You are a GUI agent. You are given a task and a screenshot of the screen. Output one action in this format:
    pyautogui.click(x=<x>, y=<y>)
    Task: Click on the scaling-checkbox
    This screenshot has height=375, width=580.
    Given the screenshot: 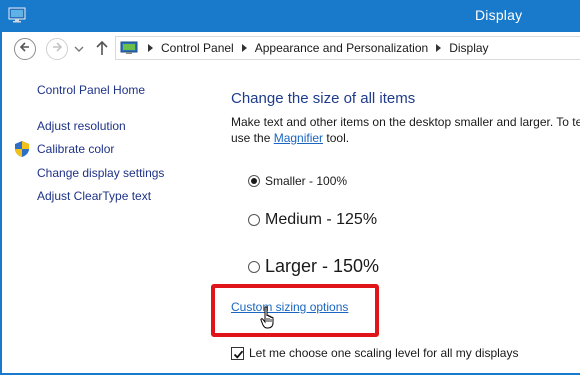 What is the action you would take?
    pyautogui.click(x=237, y=353)
    